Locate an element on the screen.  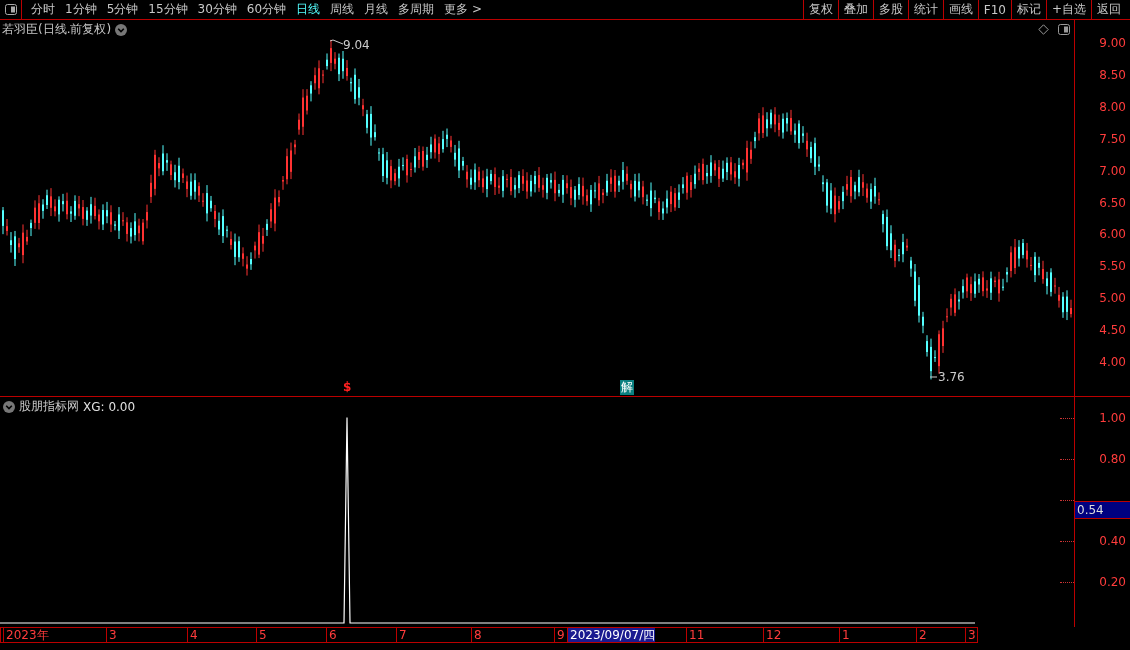
cursor-value: 0.54 is located at coordinates (1102, 510).